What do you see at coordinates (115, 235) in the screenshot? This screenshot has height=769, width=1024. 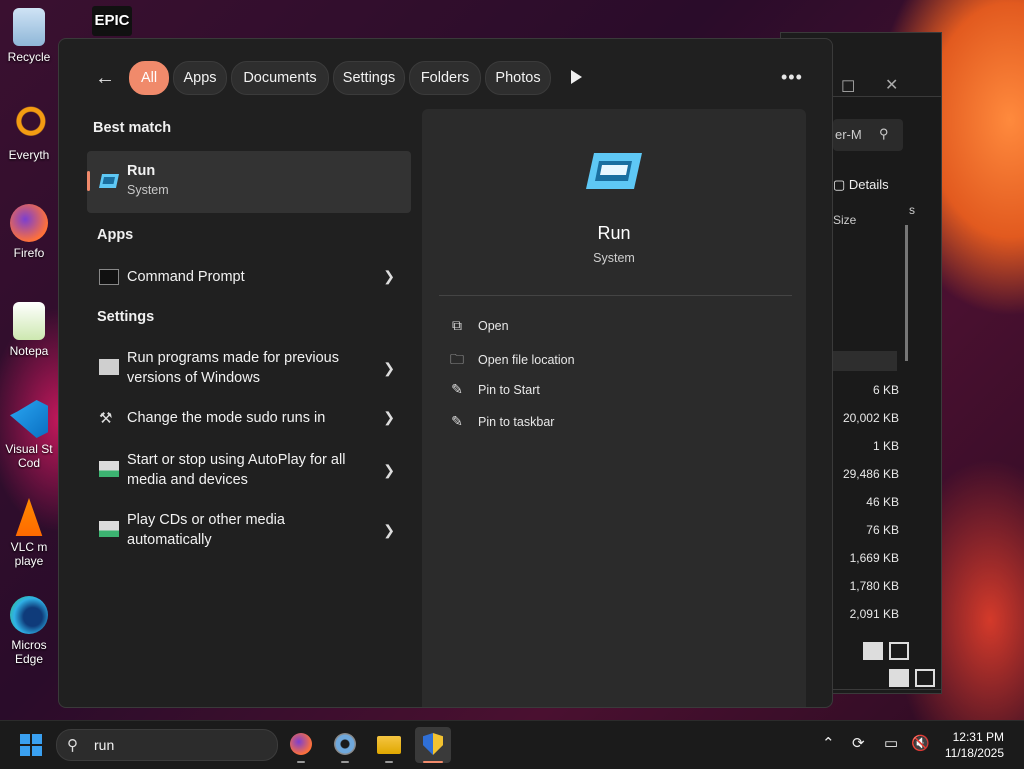 I see `apps-heading: Apps` at bounding box center [115, 235].